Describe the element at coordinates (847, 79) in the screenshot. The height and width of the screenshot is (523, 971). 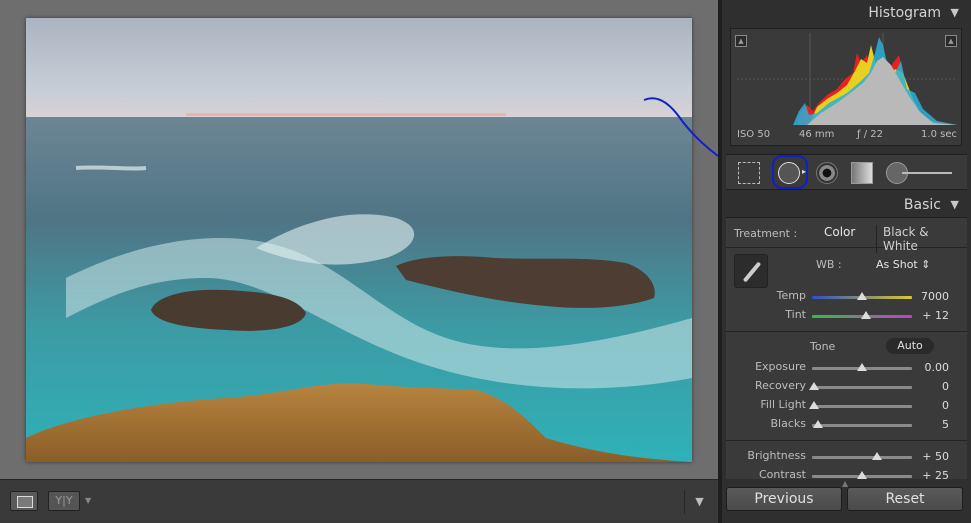
I see `histogram-graph` at that location.